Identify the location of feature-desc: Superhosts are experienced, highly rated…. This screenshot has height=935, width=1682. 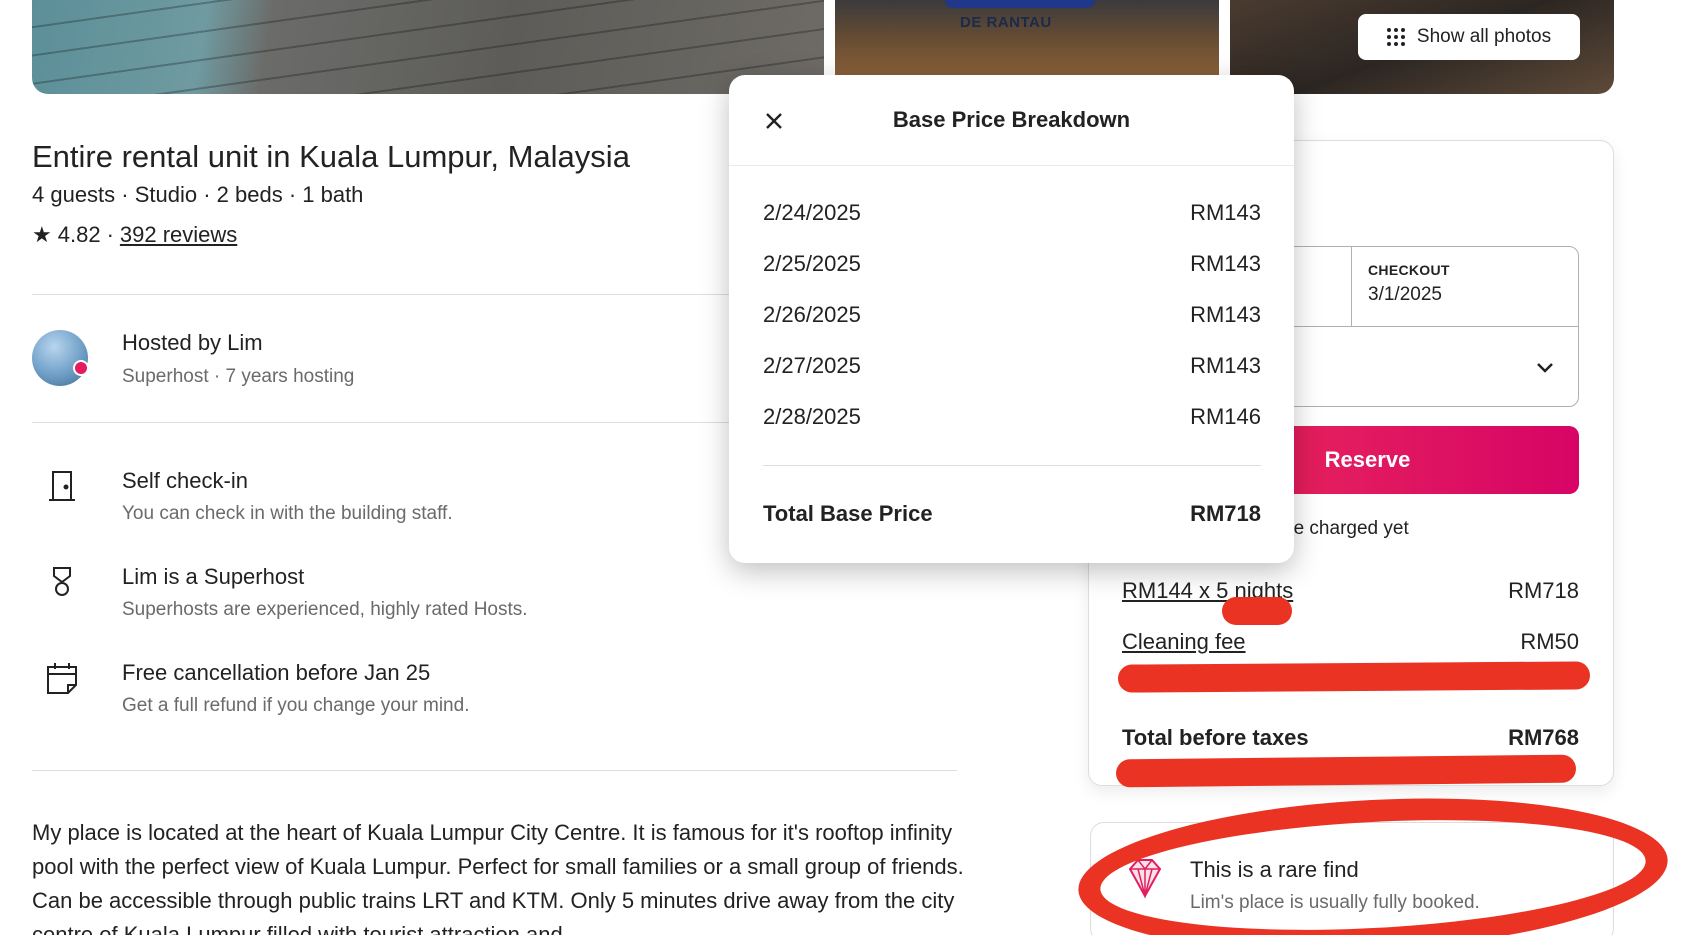
(325, 609).